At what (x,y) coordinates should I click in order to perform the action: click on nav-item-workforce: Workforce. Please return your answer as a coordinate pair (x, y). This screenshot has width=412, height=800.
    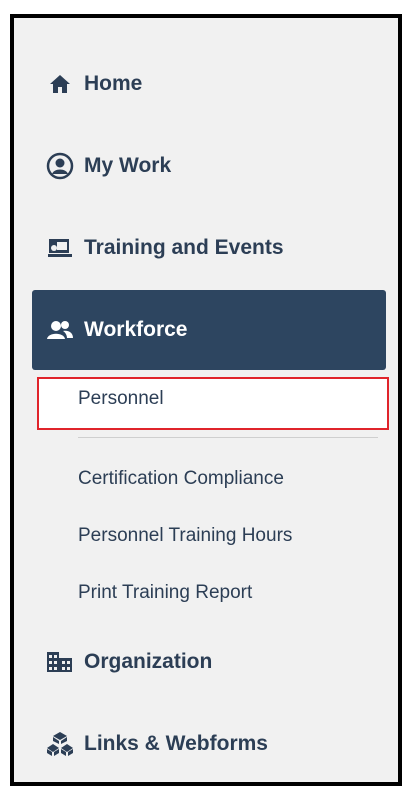
    Looking at the image, I should click on (209, 330).